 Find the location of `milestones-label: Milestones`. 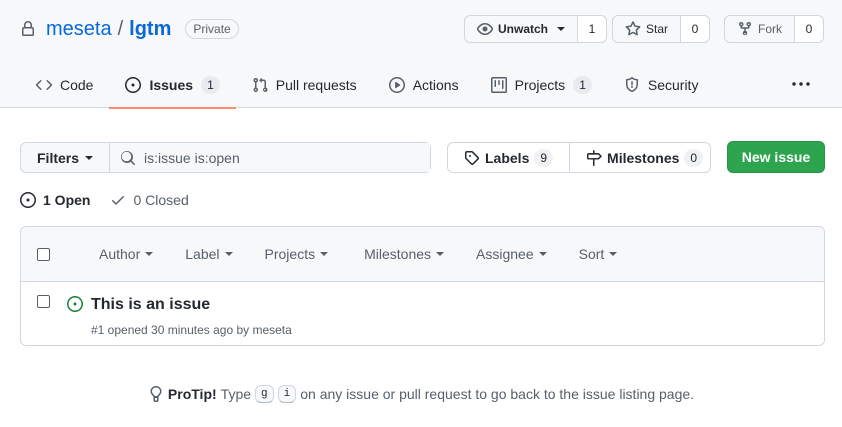

milestones-label: Milestones is located at coordinates (643, 157).